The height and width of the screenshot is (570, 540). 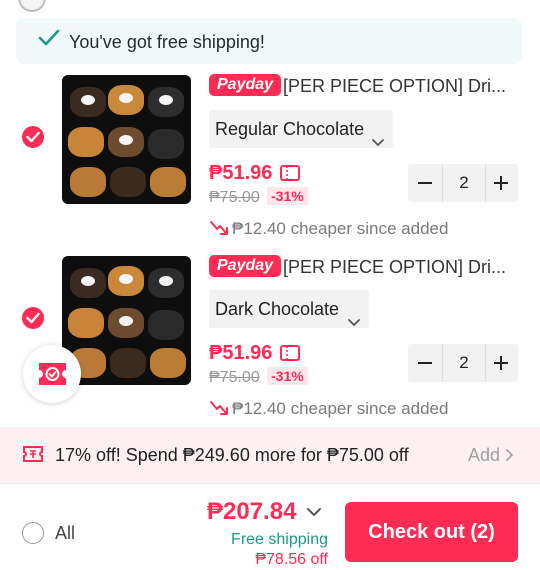 What do you see at coordinates (32, 6) in the screenshot?
I see `store-select-radio` at bounding box center [32, 6].